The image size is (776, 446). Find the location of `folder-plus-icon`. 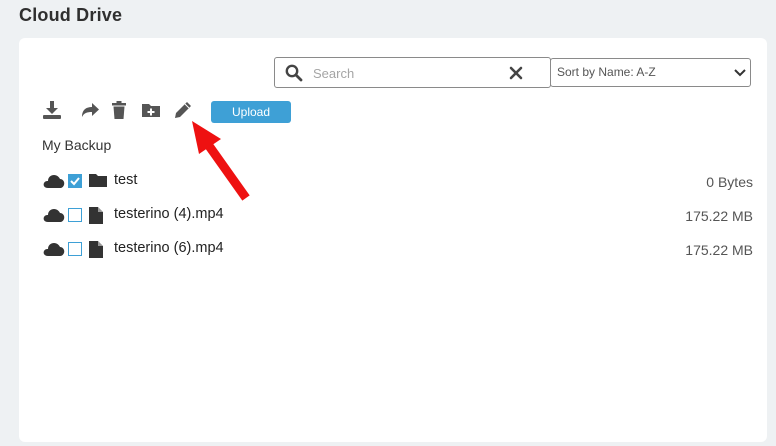

folder-plus-icon is located at coordinates (151, 110).